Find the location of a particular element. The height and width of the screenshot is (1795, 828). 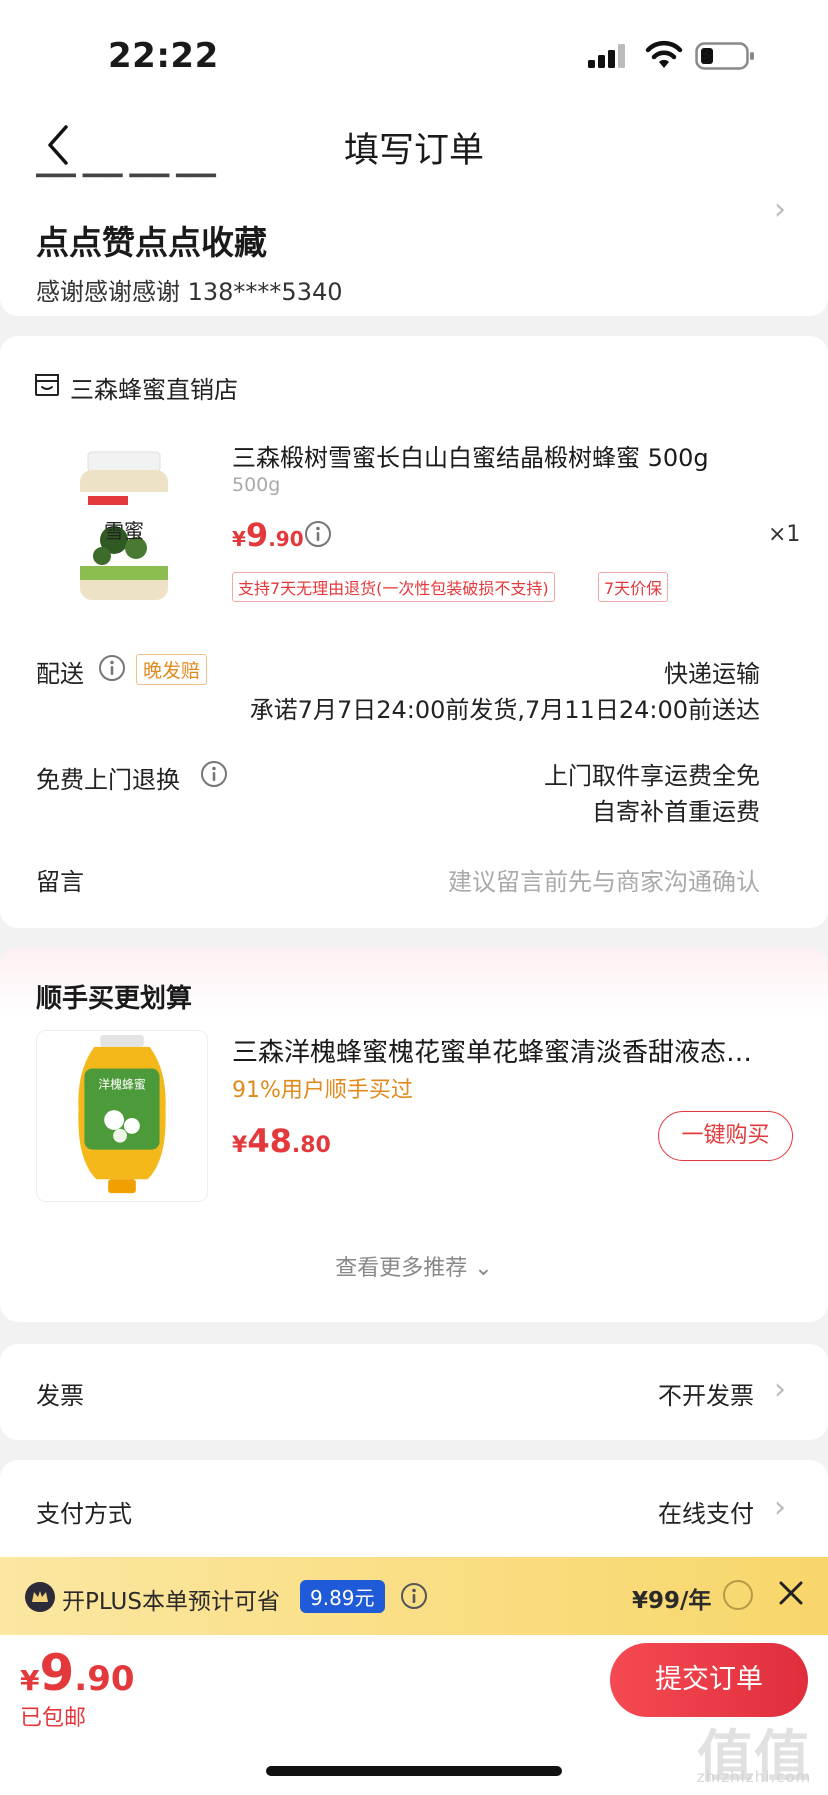

delivery-label: 配送 is located at coordinates (60, 674).